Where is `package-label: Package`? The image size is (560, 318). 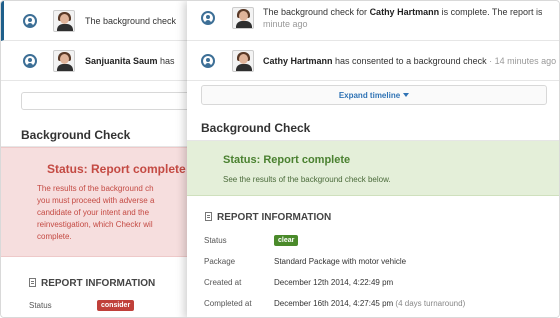 package-label: Package is located at coordinates (220, 261).